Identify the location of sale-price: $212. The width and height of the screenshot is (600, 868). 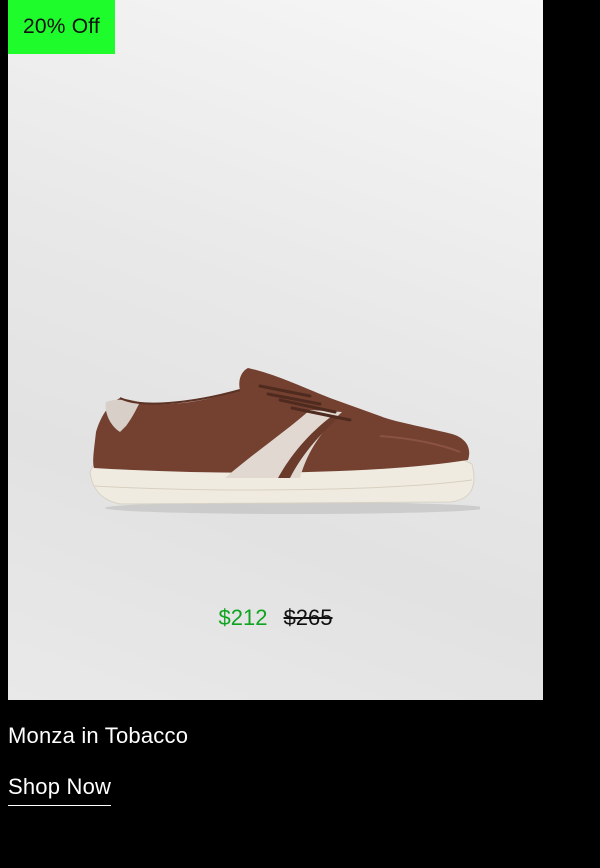
(243, 617).